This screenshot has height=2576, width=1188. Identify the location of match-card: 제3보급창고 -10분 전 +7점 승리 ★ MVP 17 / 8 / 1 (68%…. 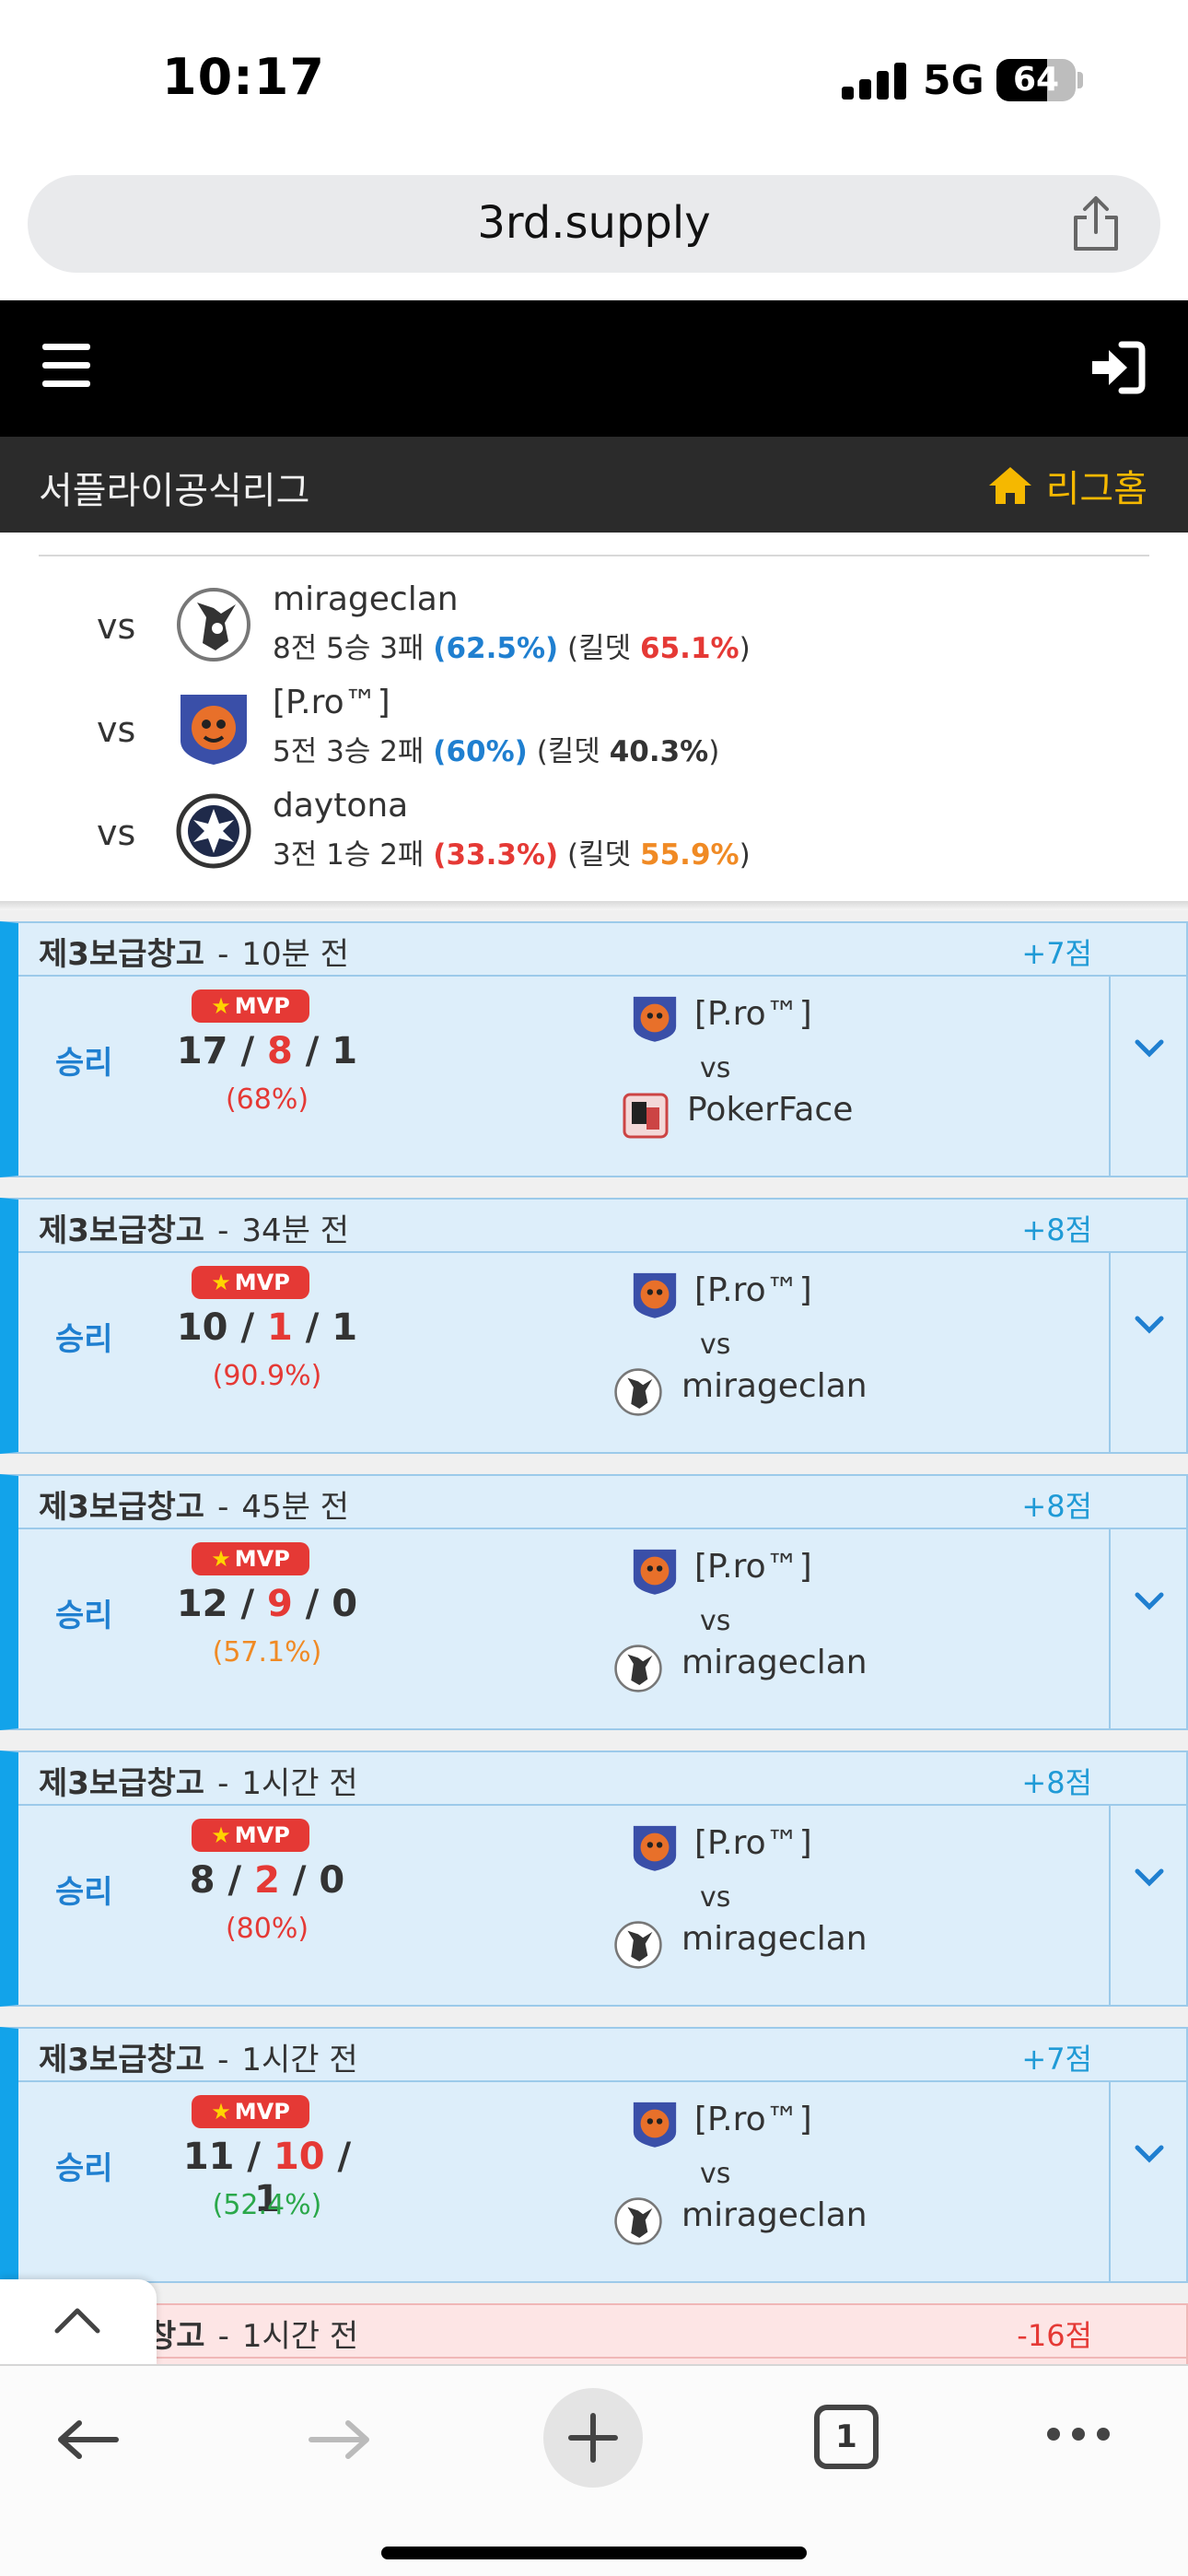
(594, 1049).